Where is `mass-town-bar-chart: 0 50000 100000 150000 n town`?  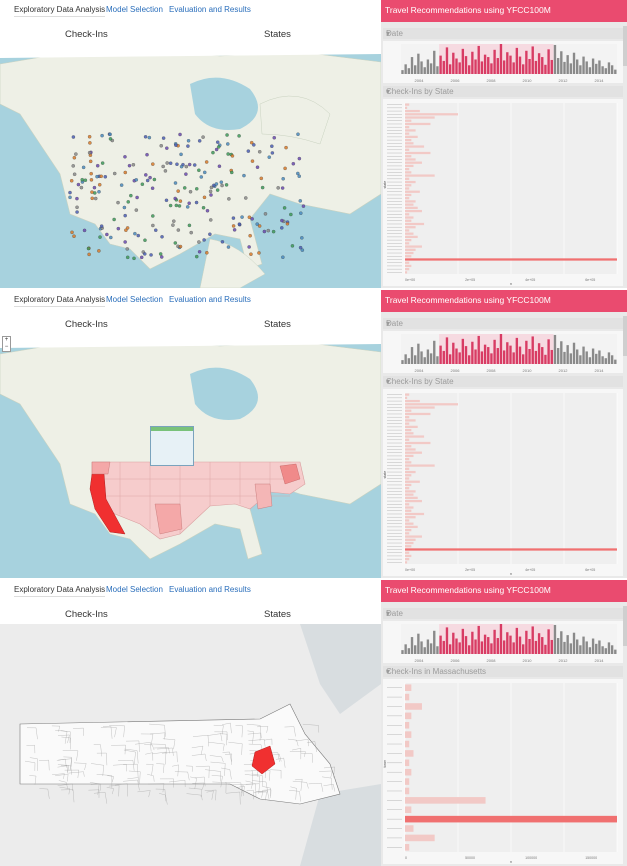 mass-town-bar-chart: 0 50000 100000 150000 n town is located at coordinates (503, 771).